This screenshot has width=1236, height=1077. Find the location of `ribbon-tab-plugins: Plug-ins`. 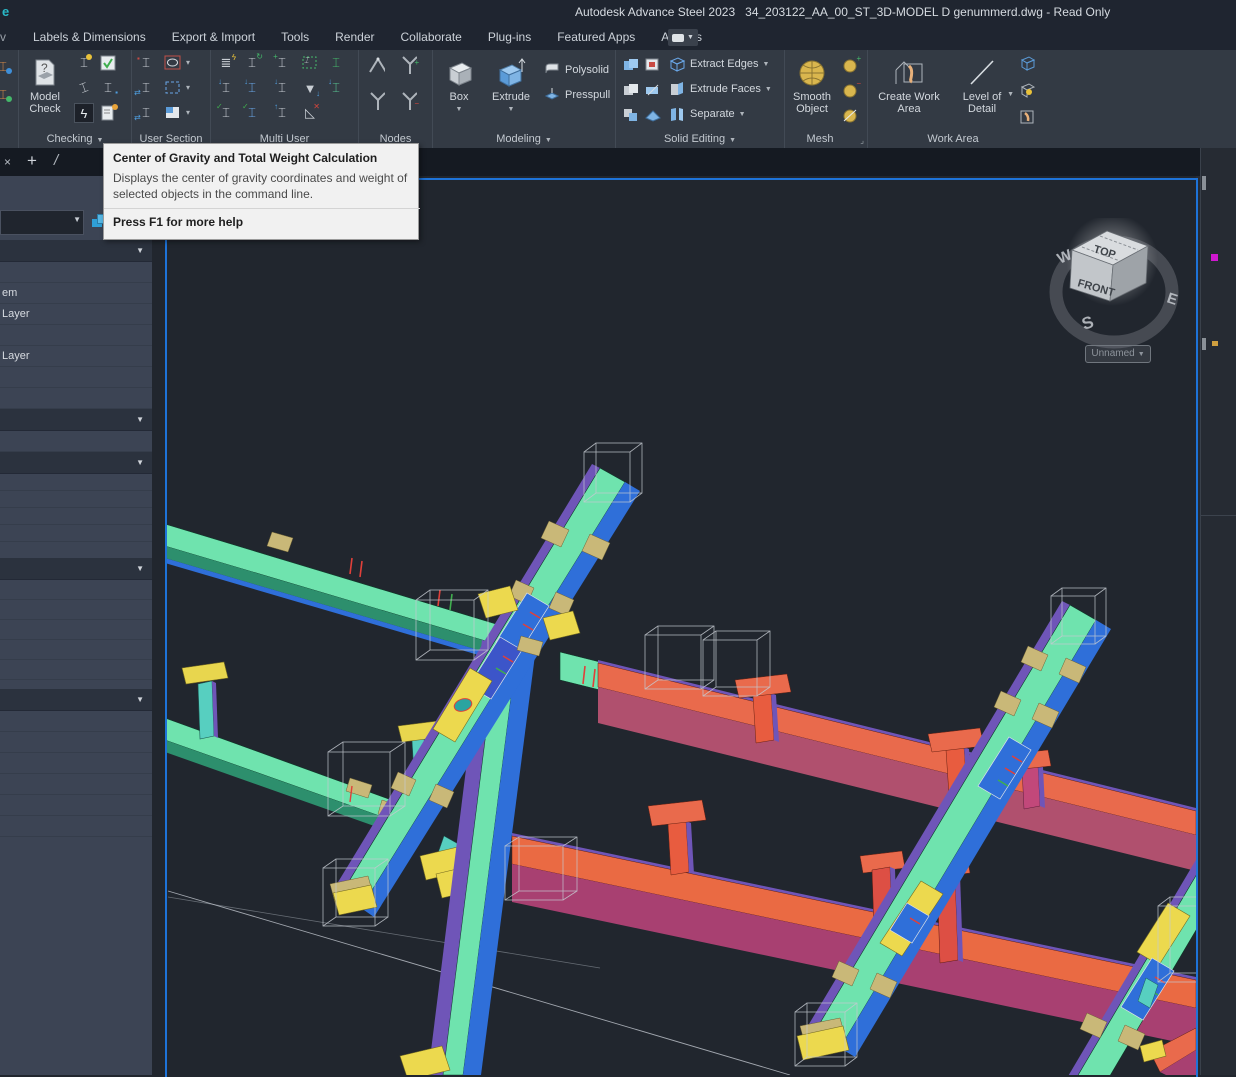

ribbon-tab-plugins: Plug-ins is located at coordinates (509, 37).